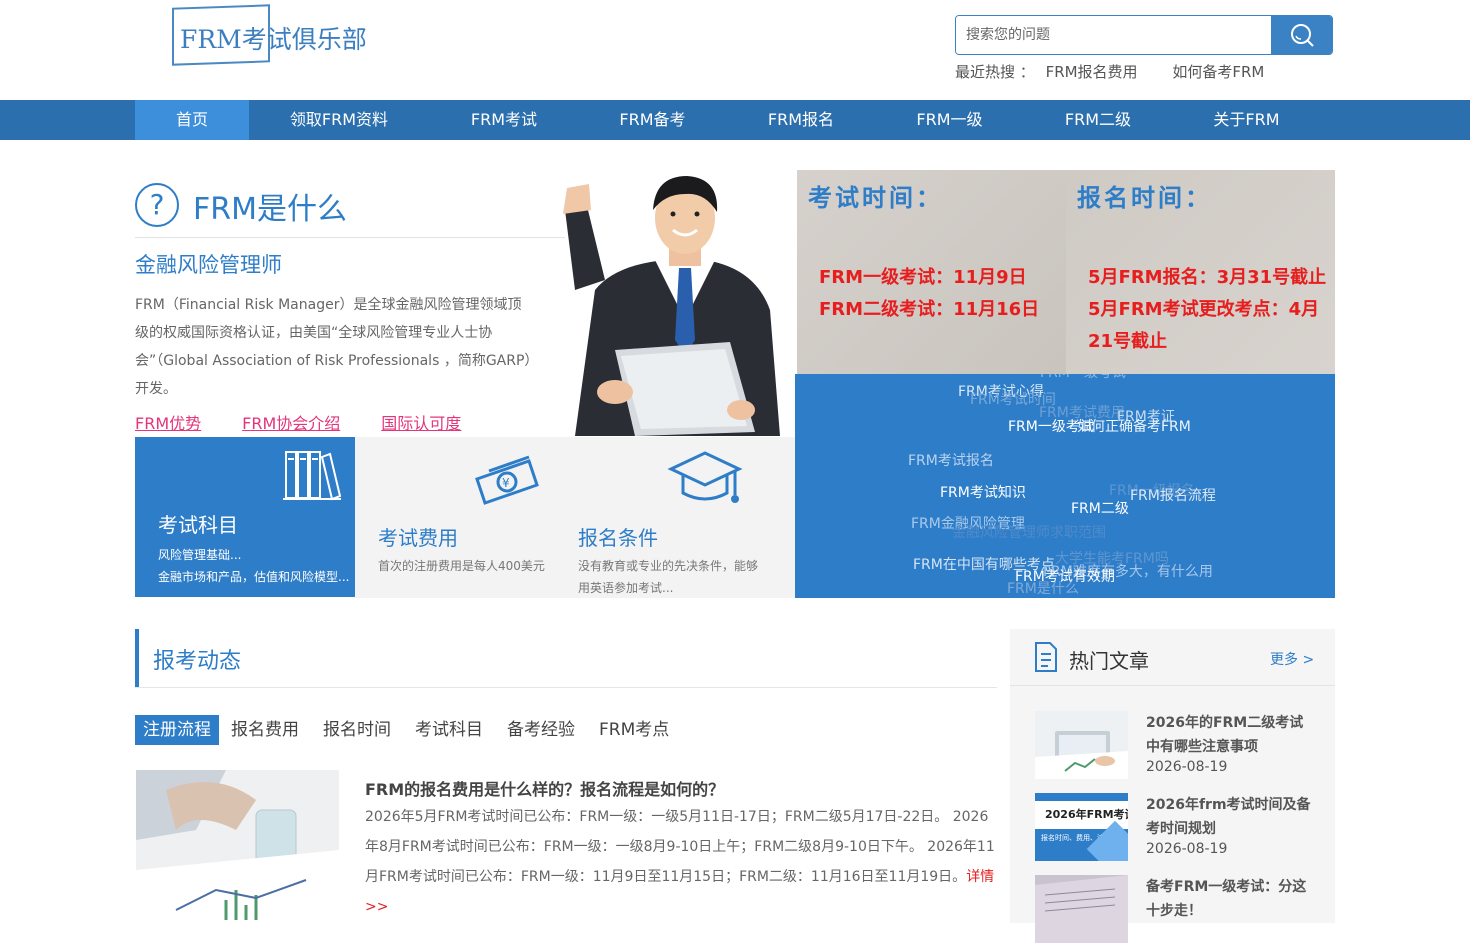 The image size is (1470, 945). What do you see at coordinates (675, 303) in the screenshot?
I see `businessman-illustration` at bounding box center [675, 303].